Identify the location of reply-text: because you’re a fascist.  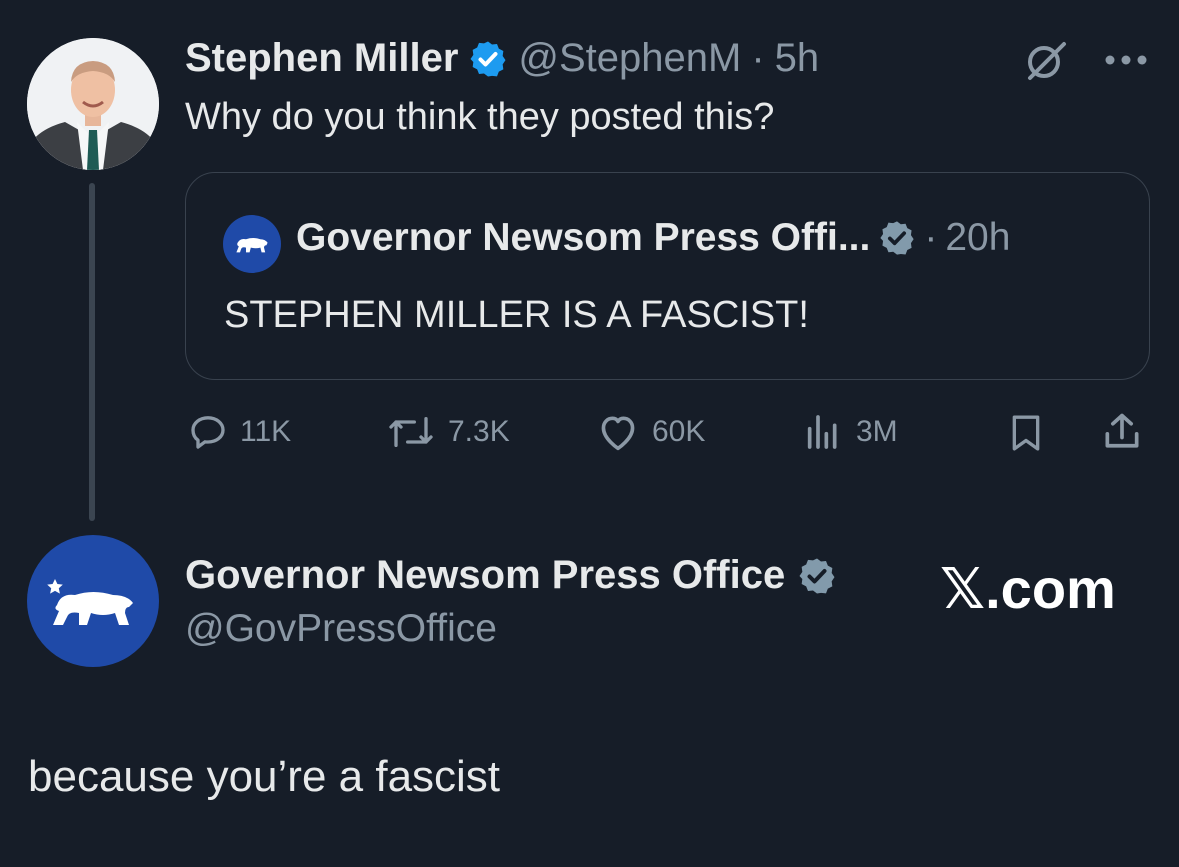
(264, 776).